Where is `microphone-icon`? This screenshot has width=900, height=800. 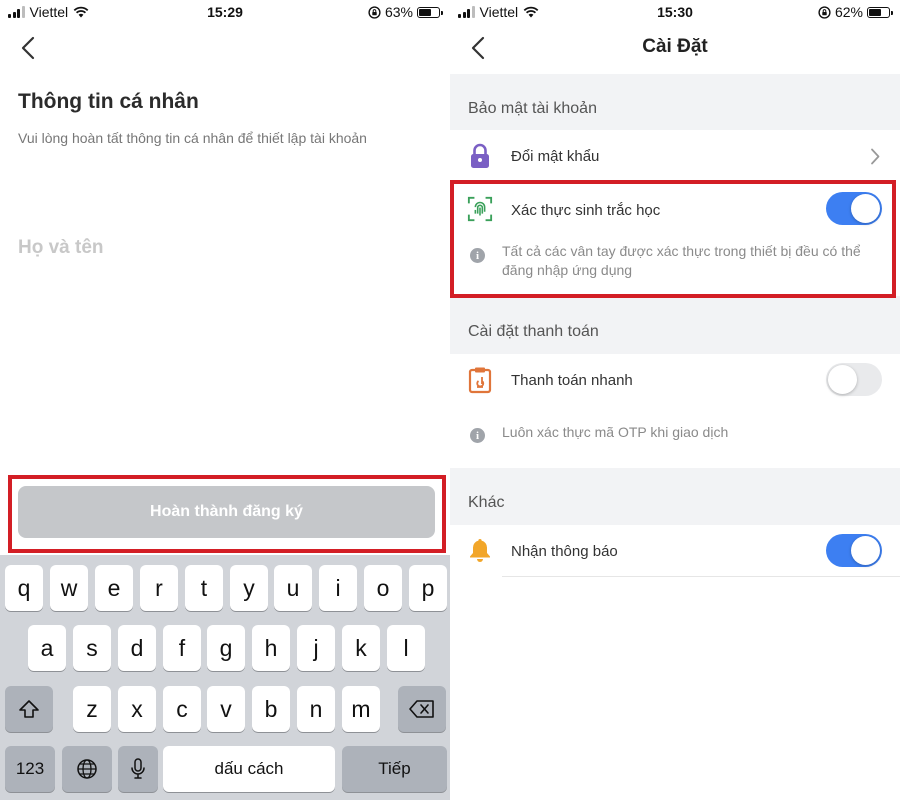
microphone-icon is located at coordinates (138, 768).